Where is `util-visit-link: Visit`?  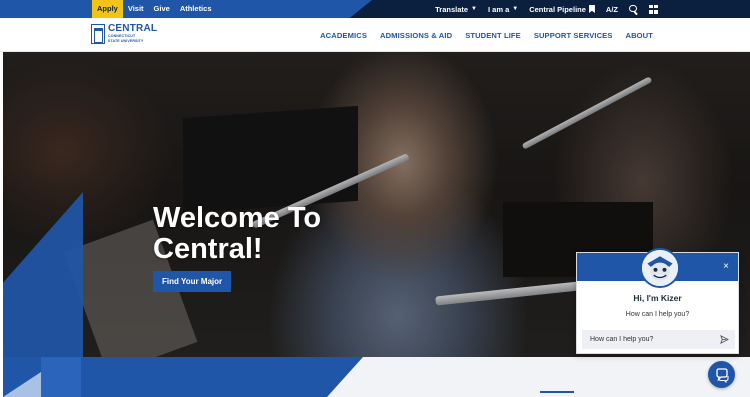
util-visit-link: Visit is located at coordinates (136, 9).